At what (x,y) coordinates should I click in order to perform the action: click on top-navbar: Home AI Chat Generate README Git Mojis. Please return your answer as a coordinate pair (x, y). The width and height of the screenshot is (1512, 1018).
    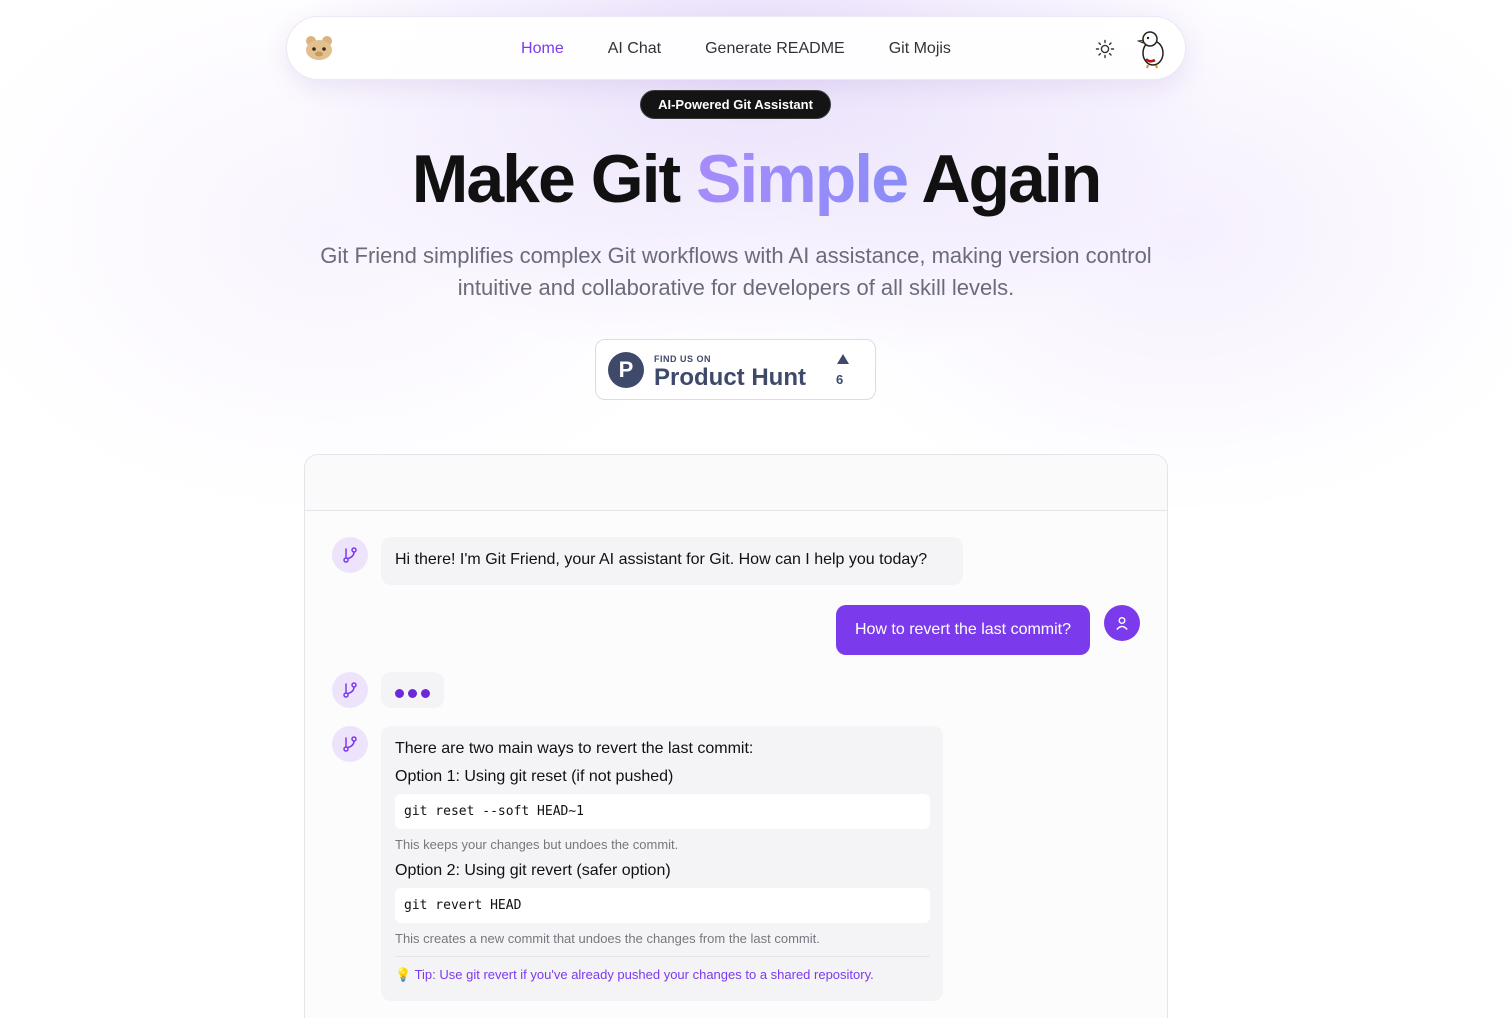
    Looking at the image, I should click on (736, 48).